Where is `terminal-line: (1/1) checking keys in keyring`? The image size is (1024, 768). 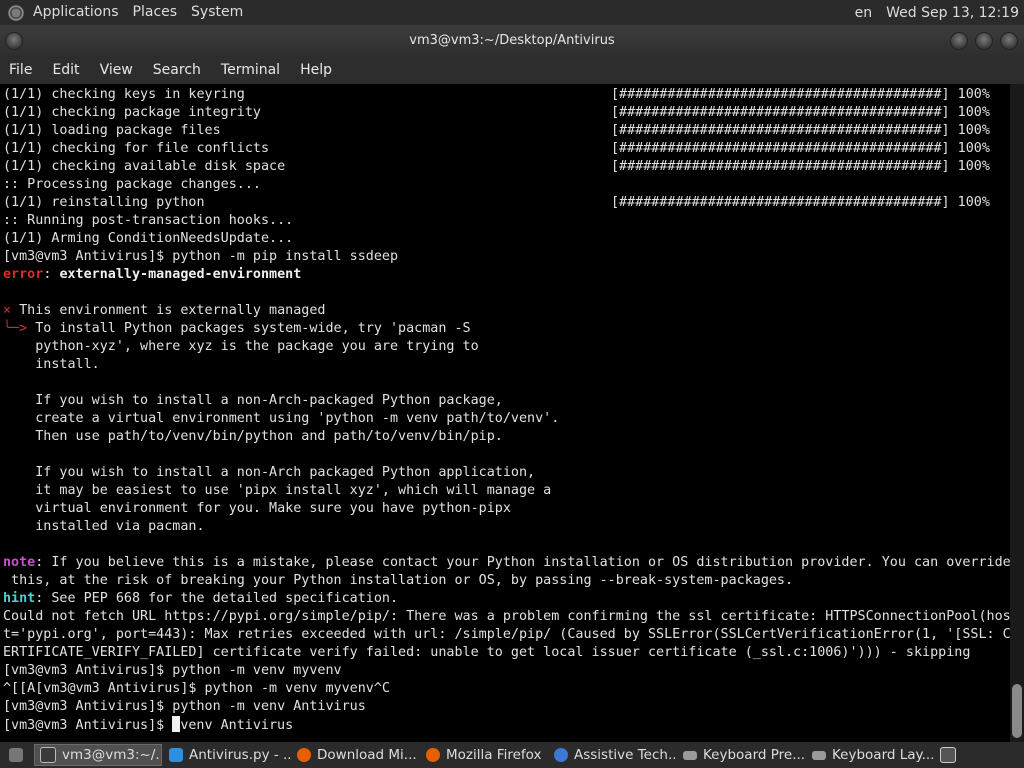
terminal-line: (1/1) checking keys in keyring is located at coordinates (124, 94).